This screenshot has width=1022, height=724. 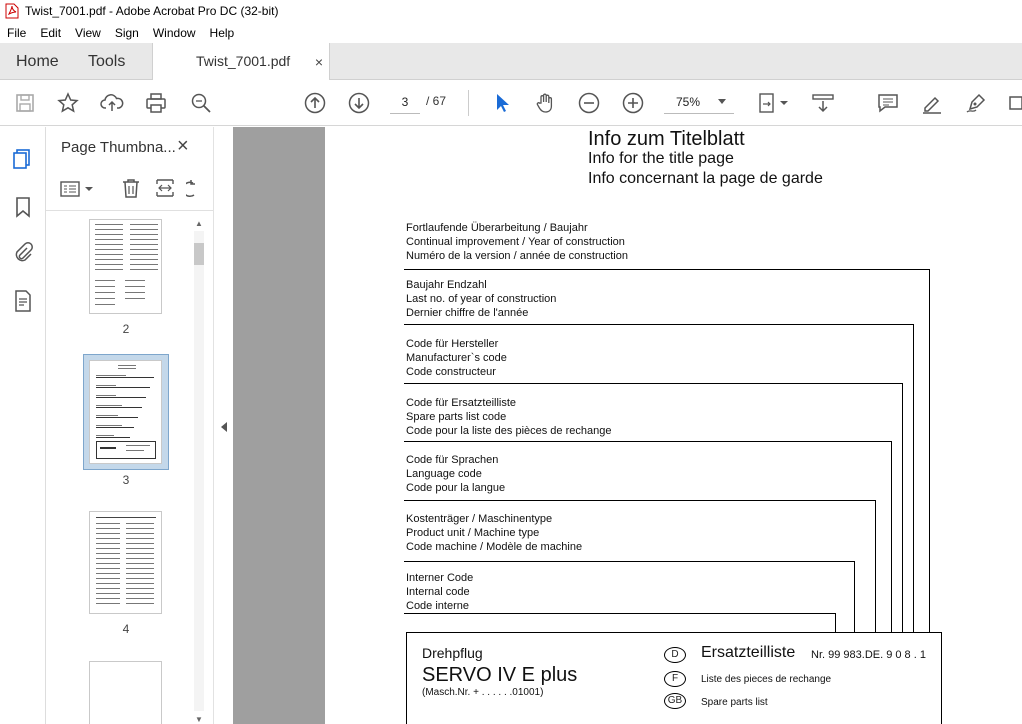 I want to click on zoom-search-icon, so click(x=201, y=103).